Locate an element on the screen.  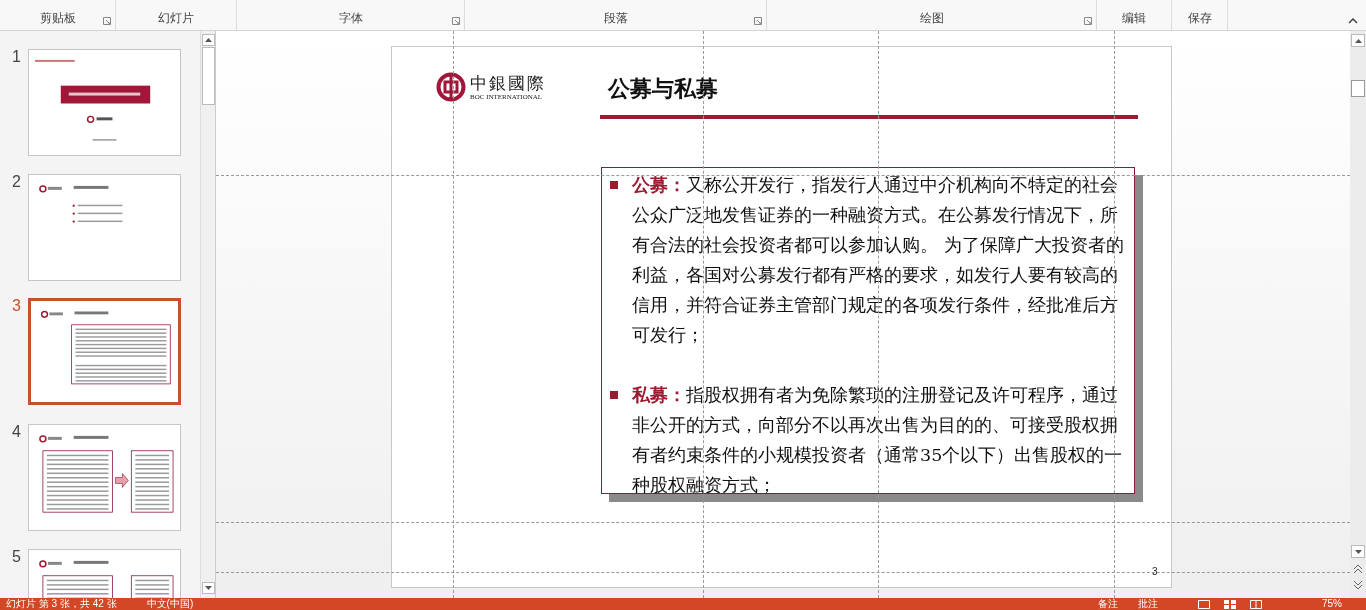
logo-icon is located at coordinates (451, 87).